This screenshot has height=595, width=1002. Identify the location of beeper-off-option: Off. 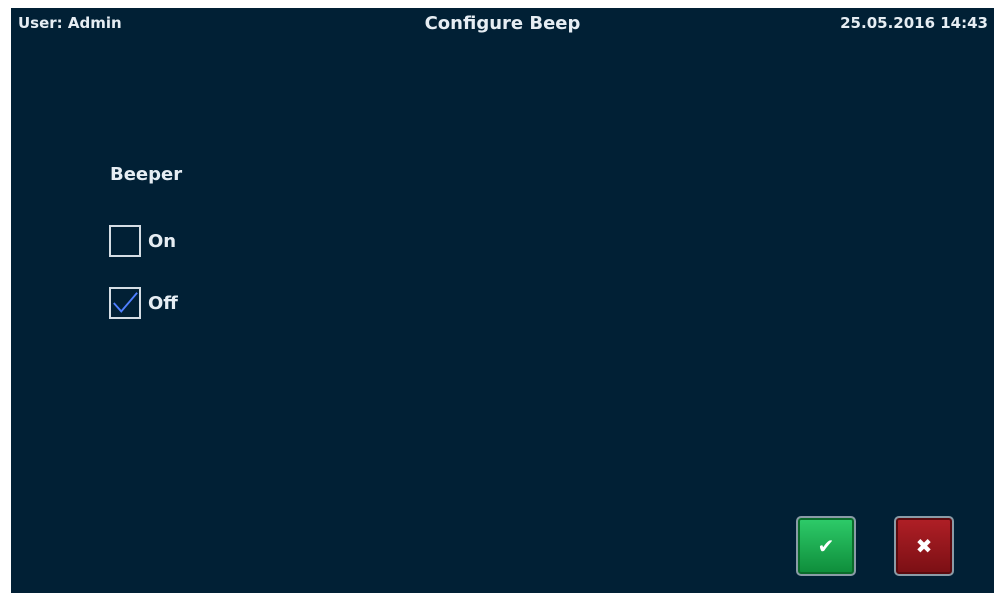
(143, 303).